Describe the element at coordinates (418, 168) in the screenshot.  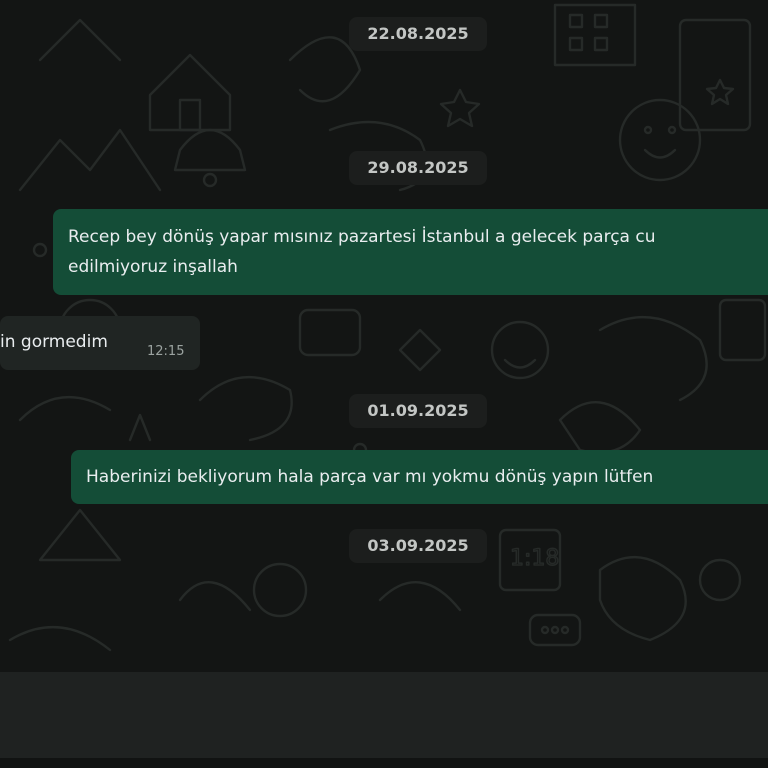
I see `date-separator: 29.08.2025` at that location.